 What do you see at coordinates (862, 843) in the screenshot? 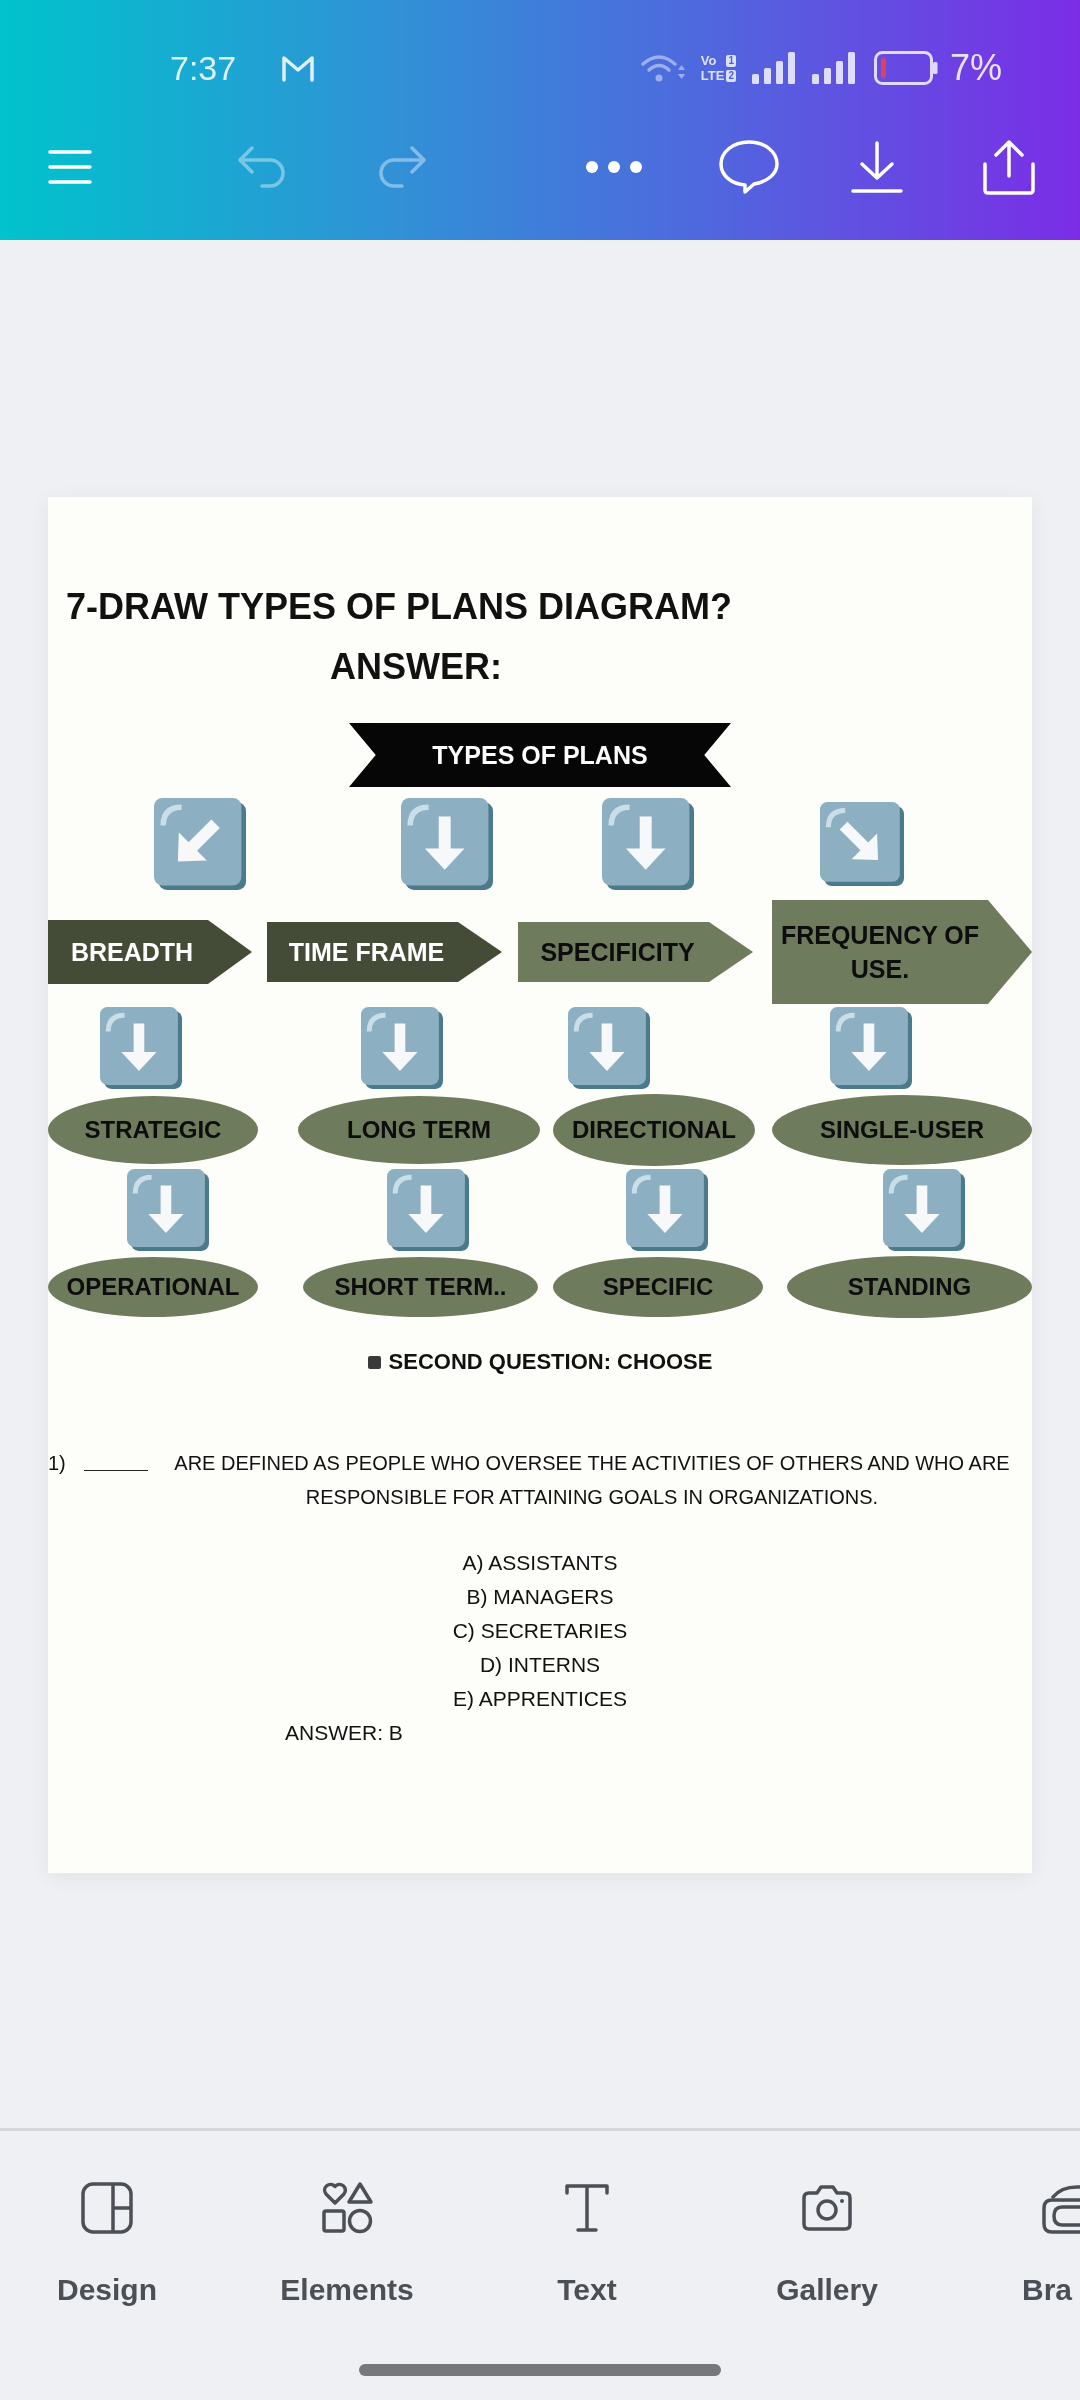
I see `down-right-arrow-icon` at bounding box center [862, 843].